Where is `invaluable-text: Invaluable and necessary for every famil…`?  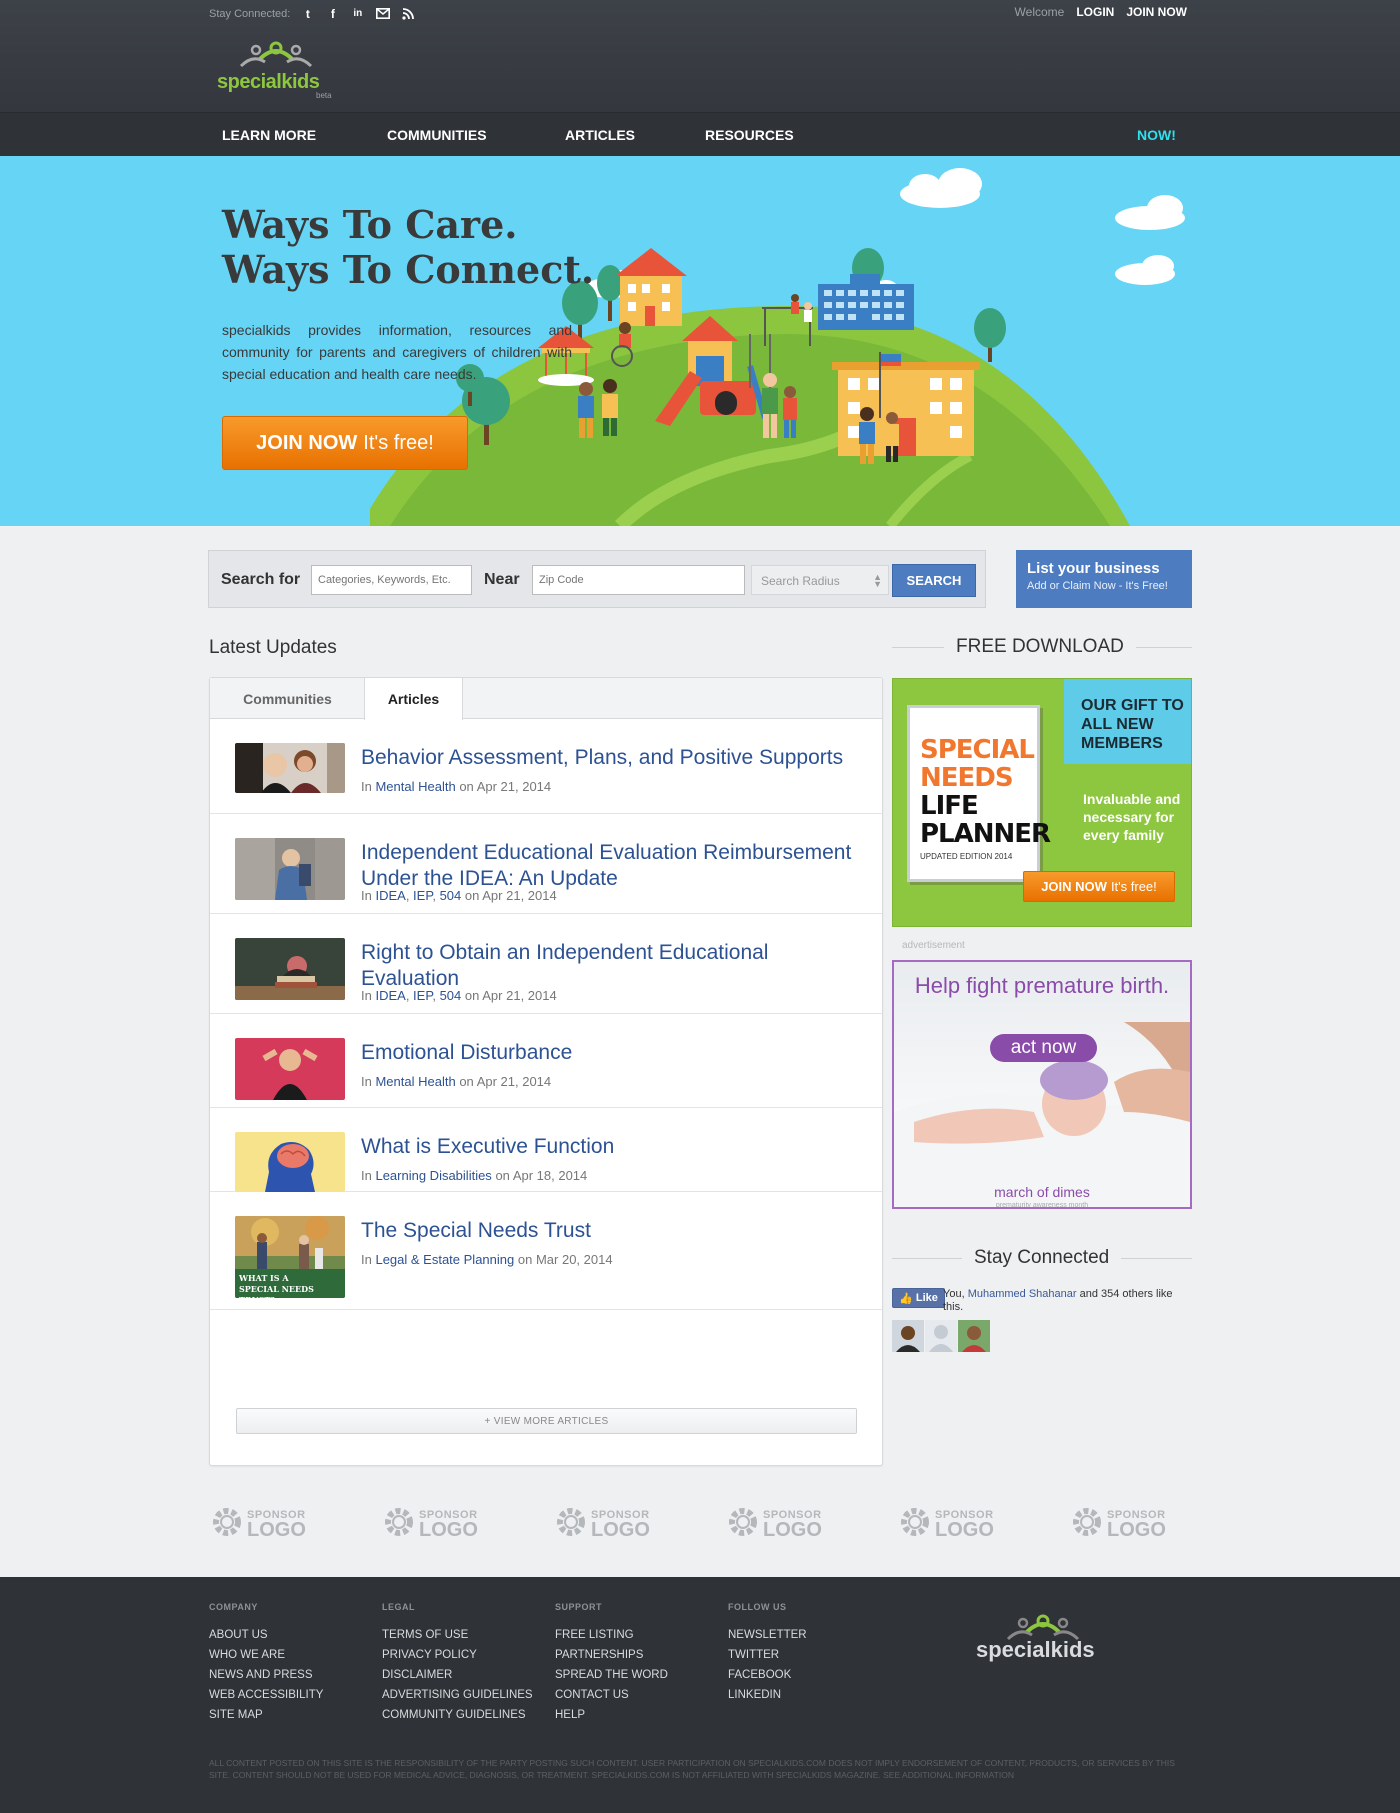
invaluable-text: Invaluable and necessary for every famil… is located at coordinates (1132, 817).